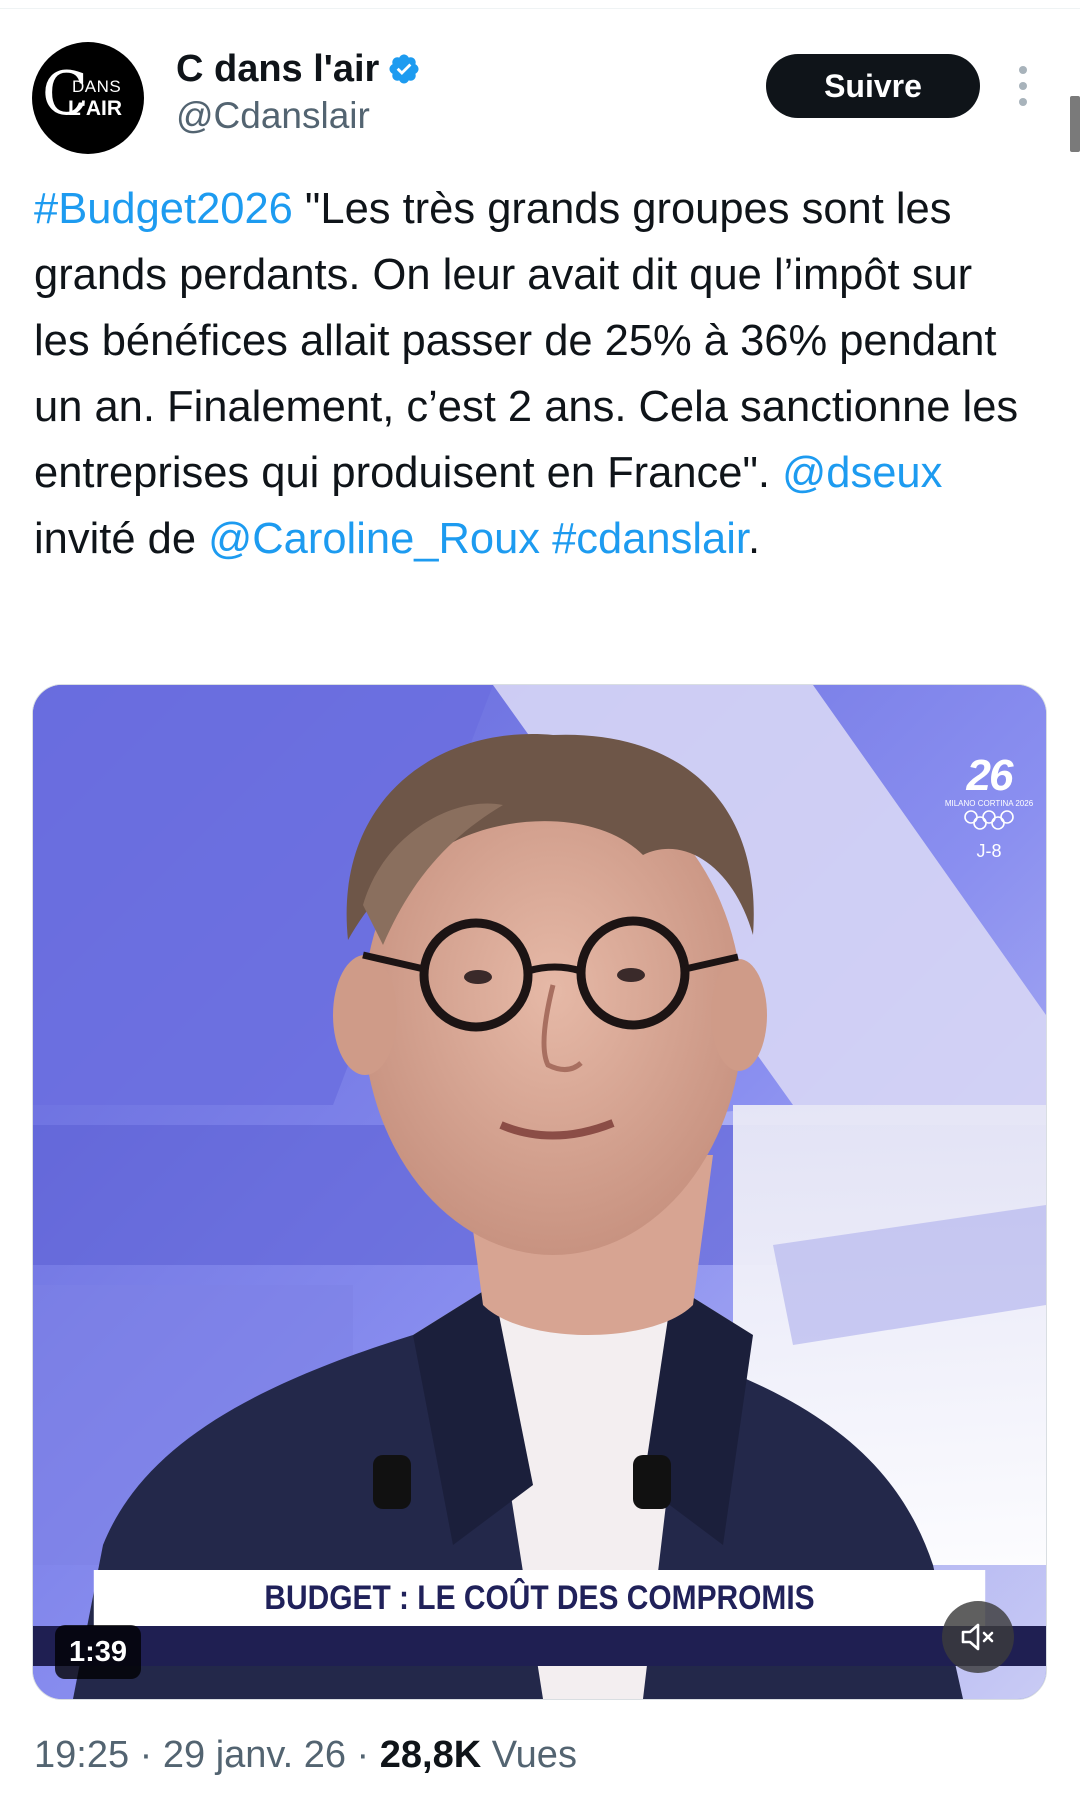 The width and height of the screenshot is (1080, 1799). I want to click on mute-button, so click(978, 1637).